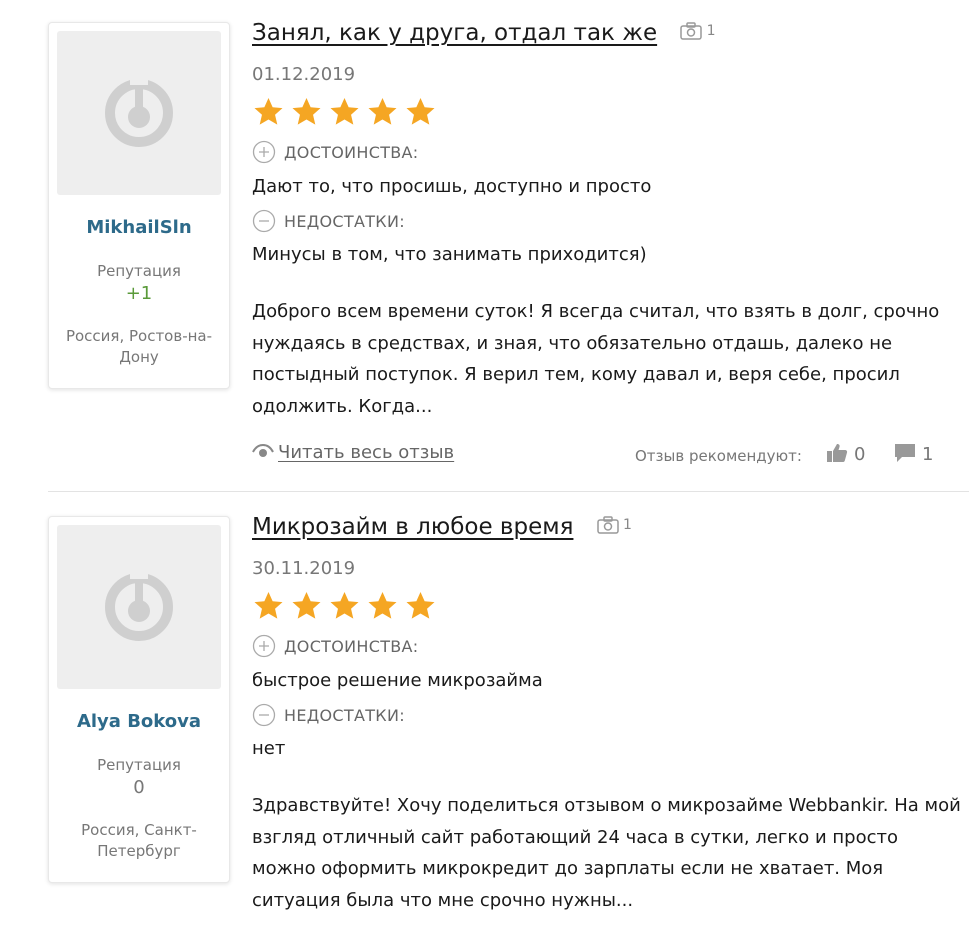 The image size is (969, 930). Describe the element at coordinates (718, 456) in the screenshot. I see `recommend-label: Отзыв рекомендуют:` at that location.